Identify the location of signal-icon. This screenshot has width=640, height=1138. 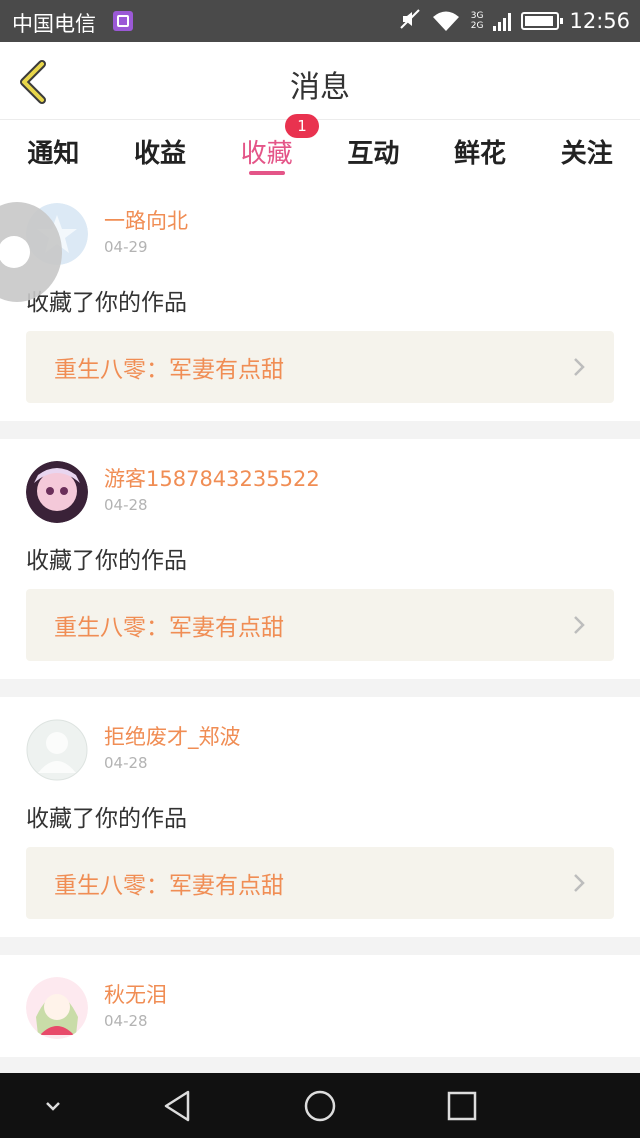
(502, 21).